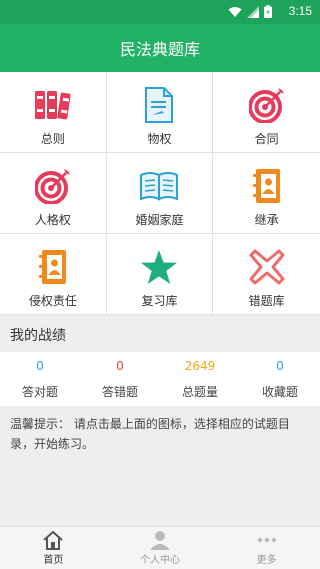 The image size is (320, 569). What do you see at coordinates (52, 301) in the screenshot?
I see `category-label: 侵权责任` at bounding box center [52, 301].